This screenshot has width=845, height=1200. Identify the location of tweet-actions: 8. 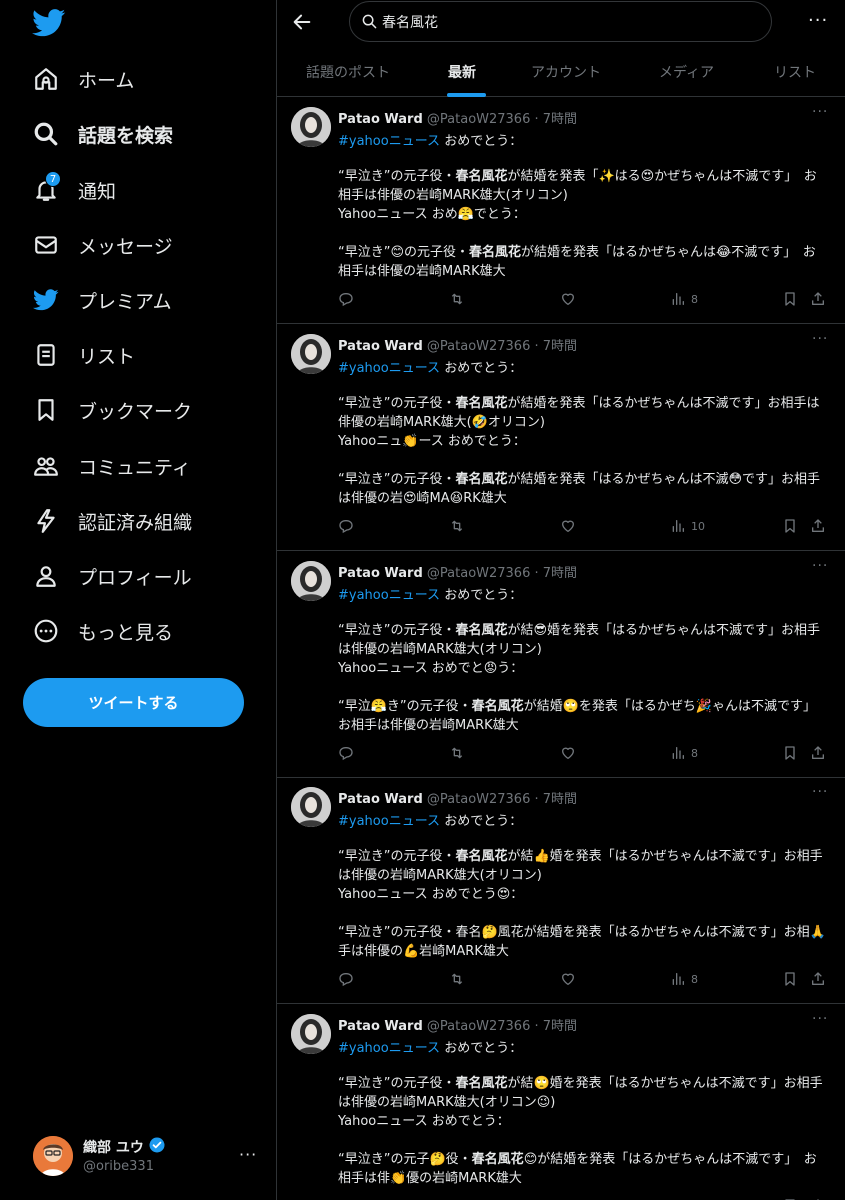
(585, 753).